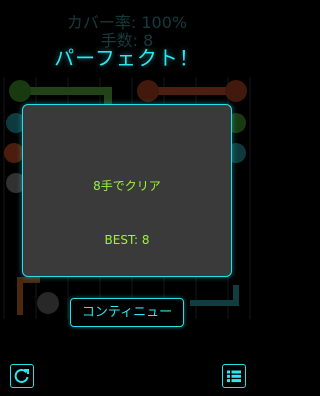  What do you see at coordinates (127, 240) in the screenshot?
I see `best-score-text: BEST: 8` at bounding box center [127, 240].